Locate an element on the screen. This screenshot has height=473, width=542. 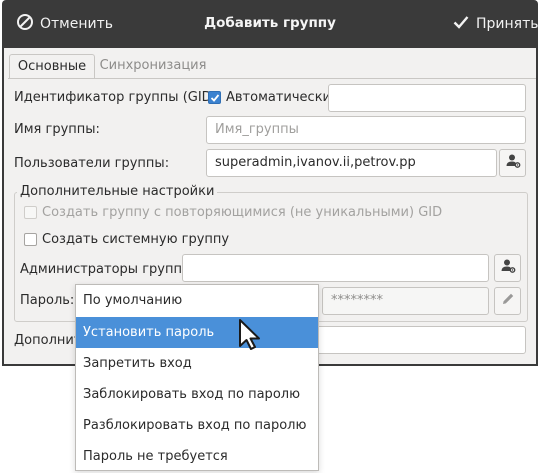
system-group-checkbox: Создать системную группу is located at coordinates (126, 239).